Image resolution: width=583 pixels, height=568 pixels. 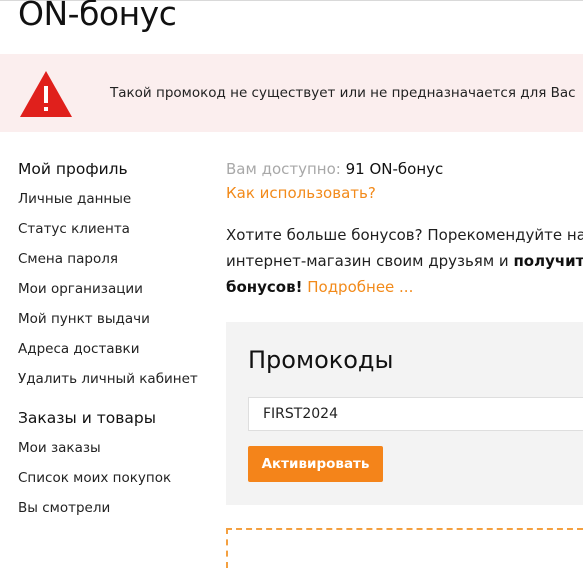 What do you see at coordinates (264, 287) in the screenshot?
I see `referral-line-3-bold: бонусов!` at bounding box center [264, 287].